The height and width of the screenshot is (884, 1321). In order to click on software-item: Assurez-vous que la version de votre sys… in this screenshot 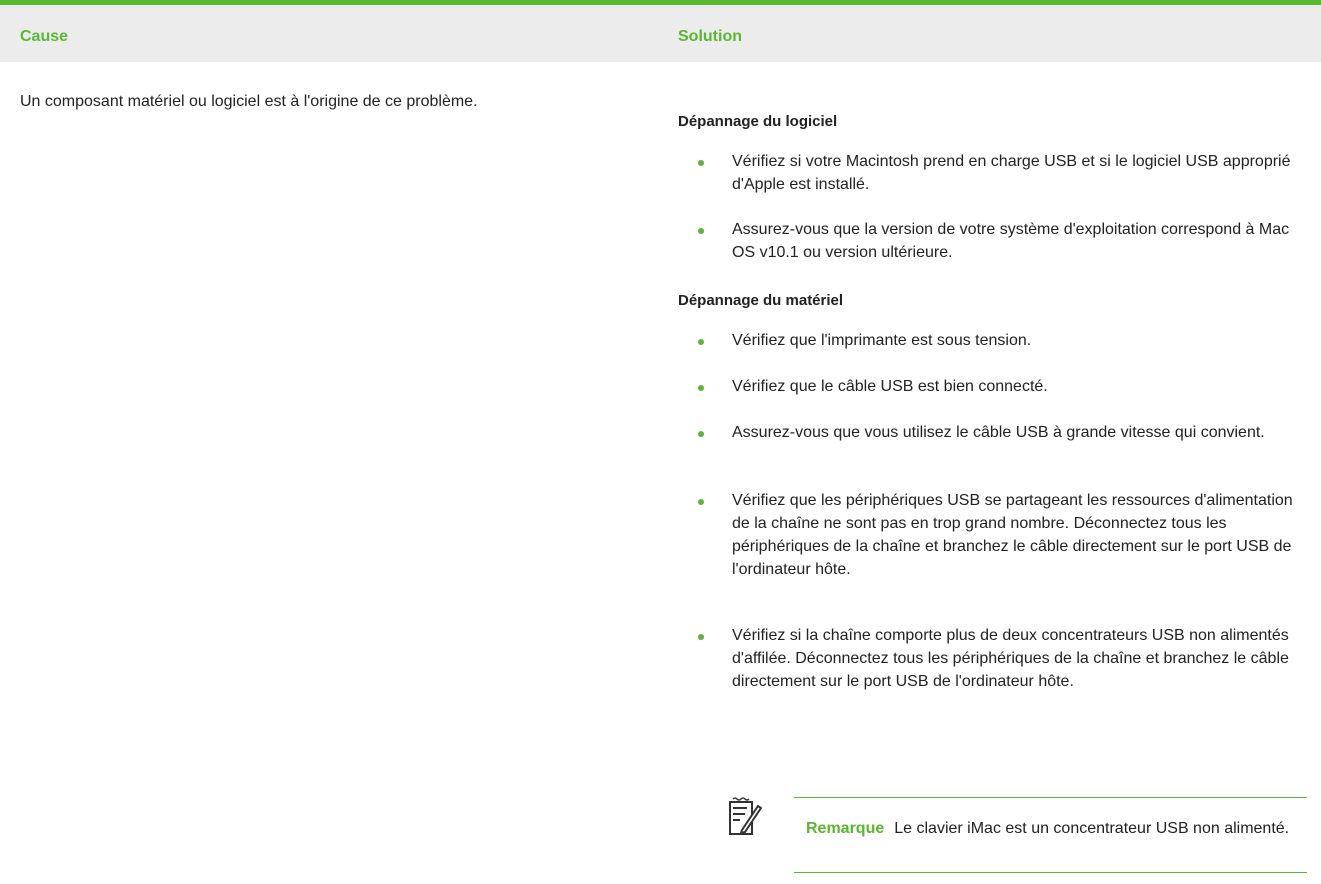, I will do `click(1011, 241)`.